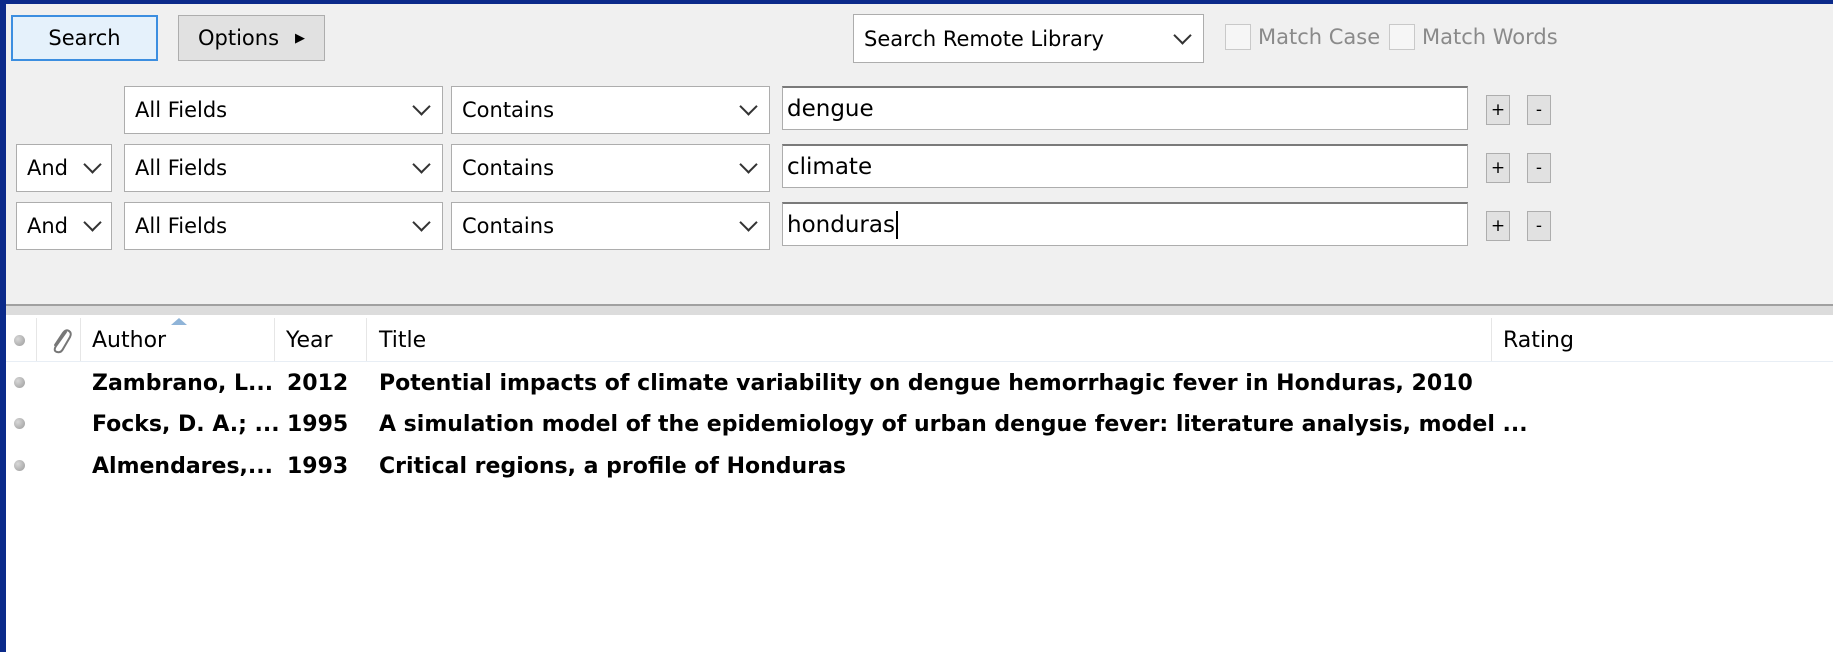 The image size is (1833, 652). Describe the element at coordinates (610, 168) in the screenshot. I see `condition-select-2: Contains` at that location.